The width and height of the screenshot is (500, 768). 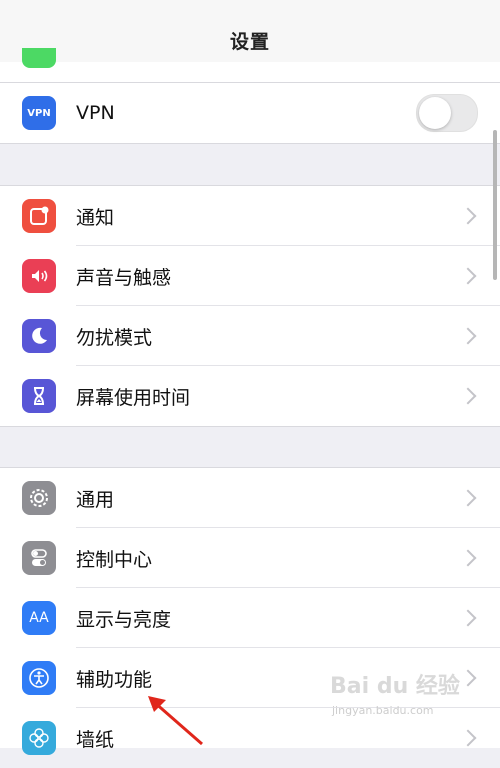 I want to click on page-title: 设置, so click(x=249, y=41).